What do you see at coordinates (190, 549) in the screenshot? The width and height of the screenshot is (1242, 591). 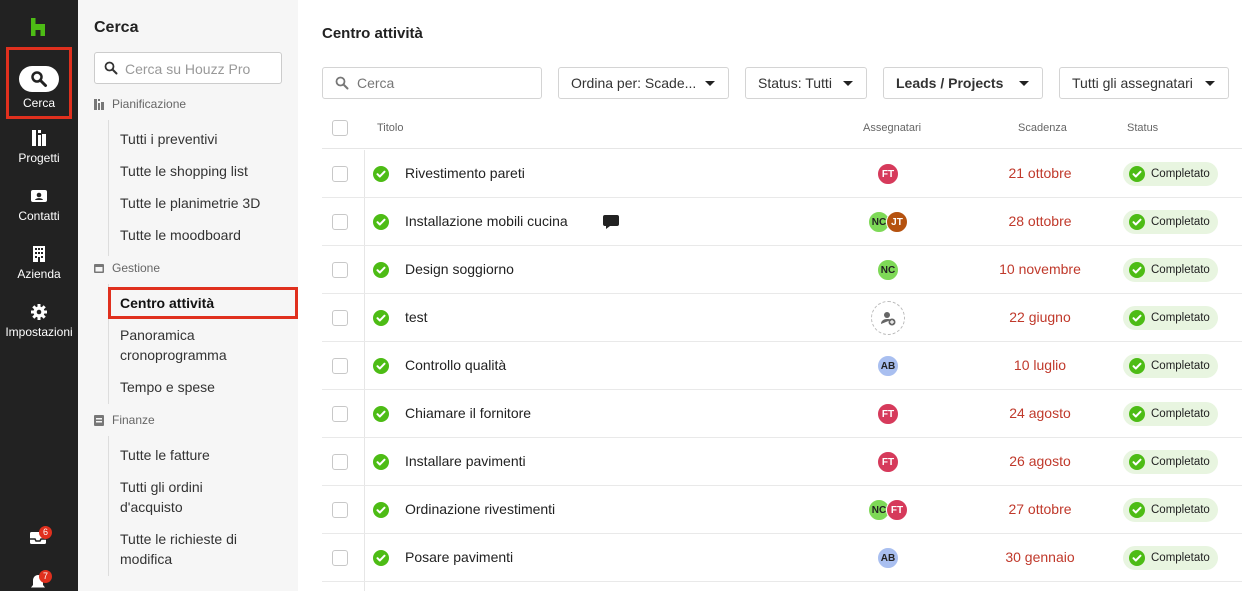 I see `sidebar-item-richieste-modifica: Tutte le richieste di modifica` at bounding box center [190, 549].